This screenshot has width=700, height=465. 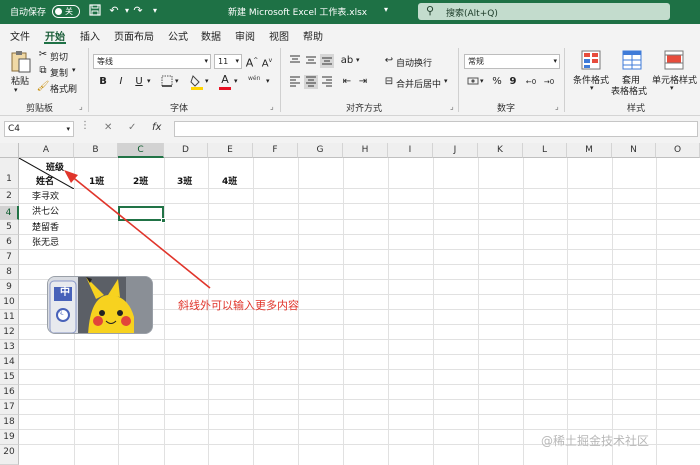 What do you see at coordinates (236, 81) in the screenshot?
I see `font-color-dropdown-icon: ▾` at bounding box center [236, 81].